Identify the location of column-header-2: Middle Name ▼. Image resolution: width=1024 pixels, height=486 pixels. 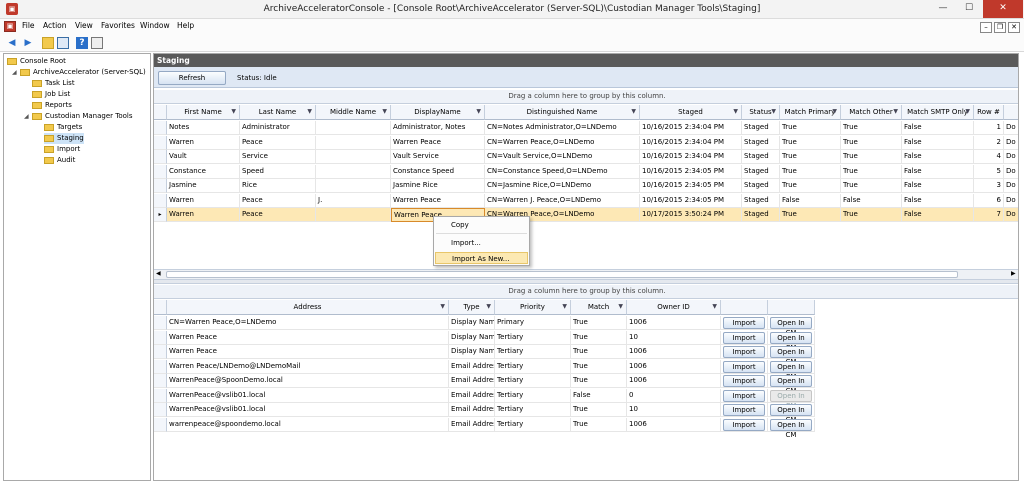
(353, 112).